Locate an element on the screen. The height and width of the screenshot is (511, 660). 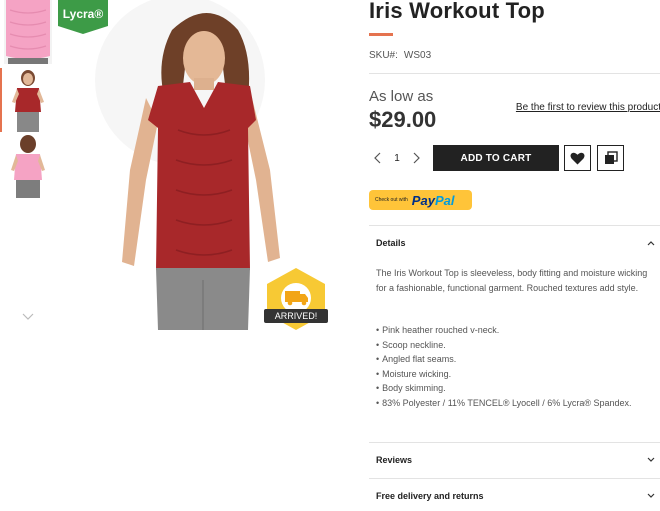
chevron-up-icon is located at coordinates (651, 243).